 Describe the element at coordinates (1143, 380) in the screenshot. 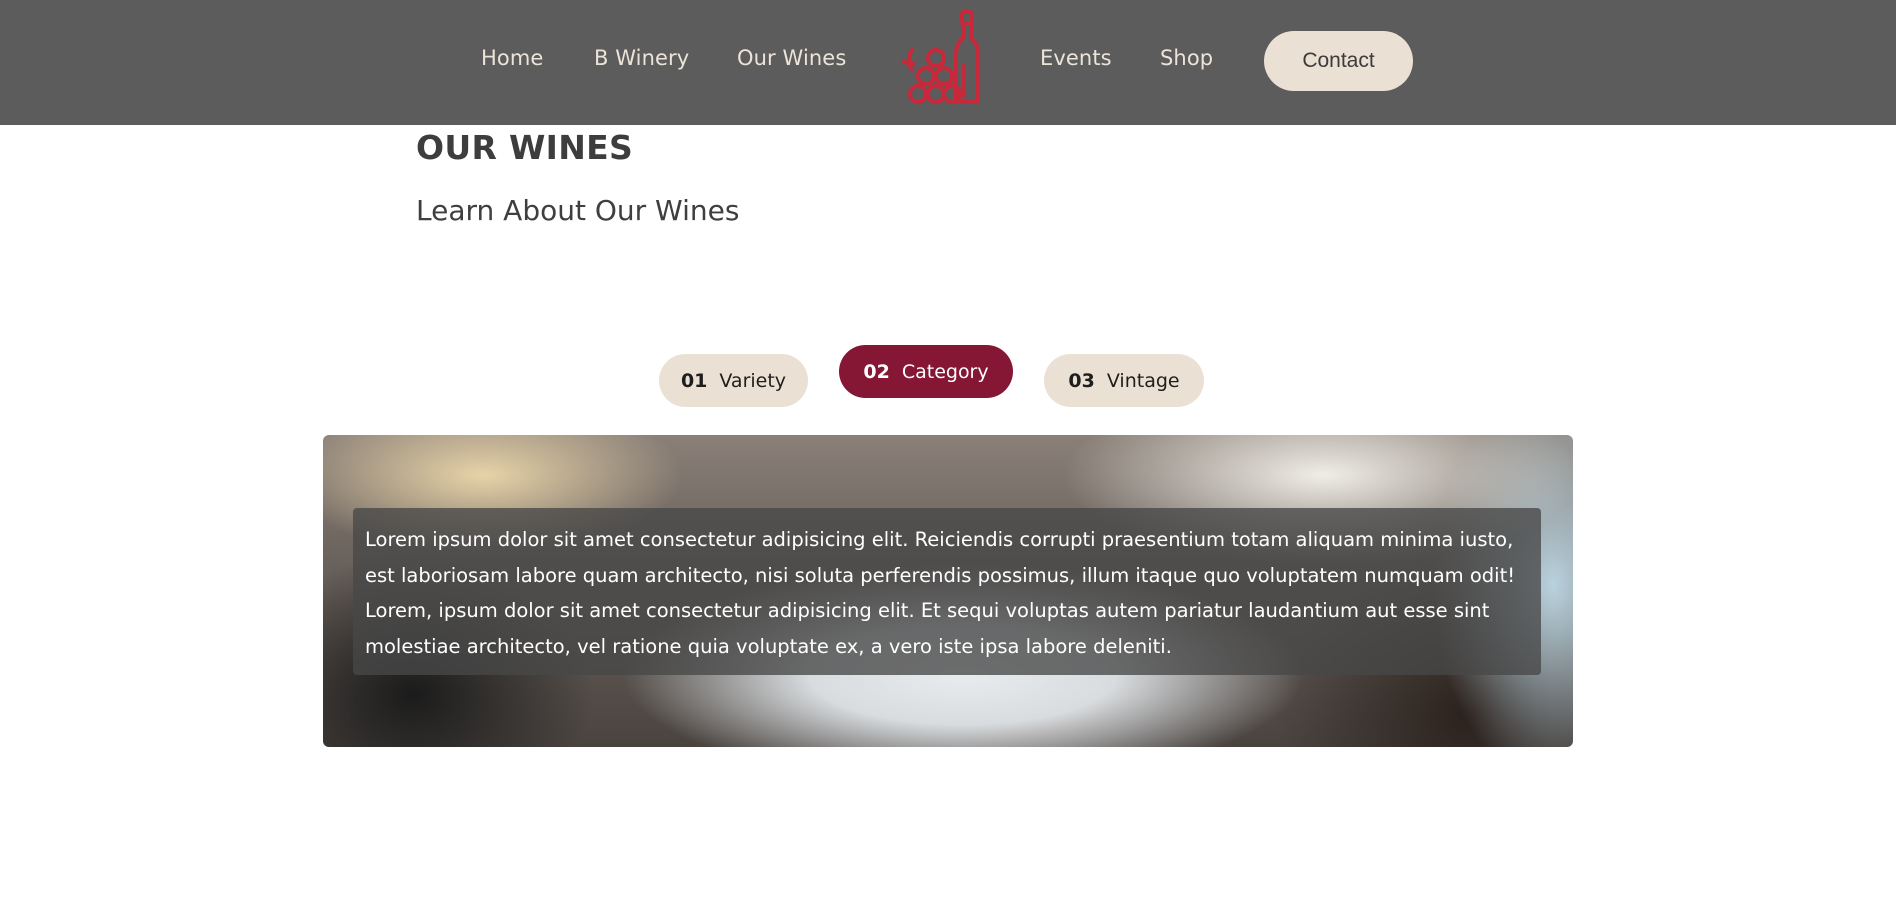

I see `tab-label: Vintage` at that location.